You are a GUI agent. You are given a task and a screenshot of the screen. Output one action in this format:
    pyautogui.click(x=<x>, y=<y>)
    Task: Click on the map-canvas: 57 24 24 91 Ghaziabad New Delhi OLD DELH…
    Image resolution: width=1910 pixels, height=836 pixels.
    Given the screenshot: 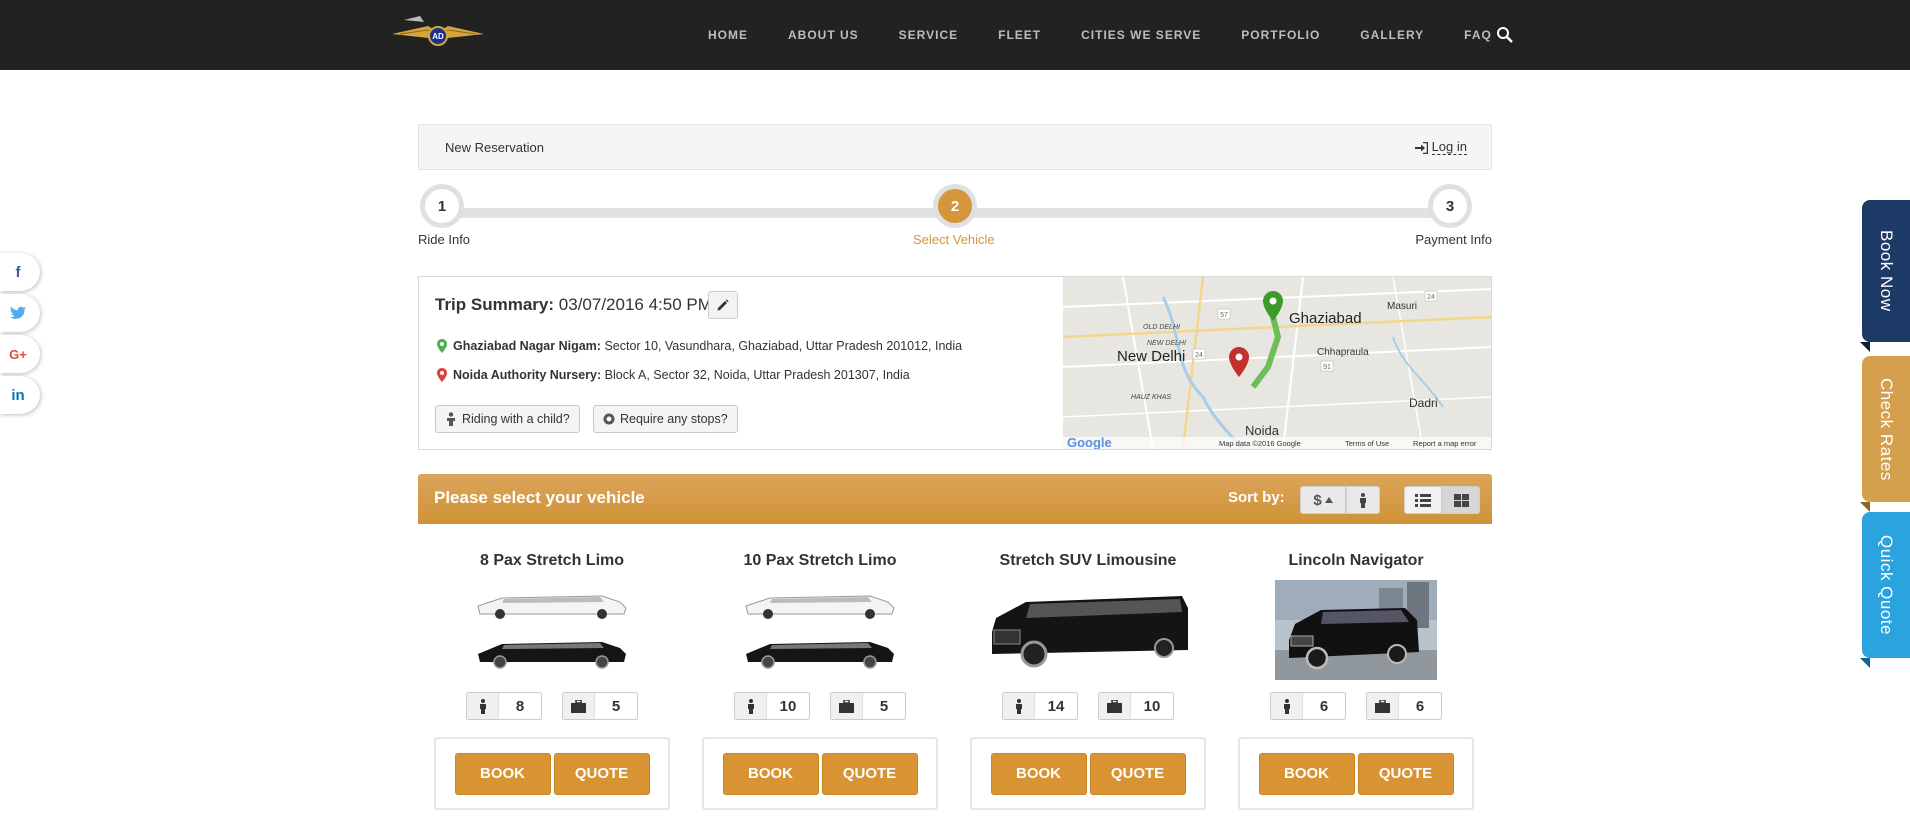 What is the action you would take?
    pyautogui.click(x=1277, y=363)
    